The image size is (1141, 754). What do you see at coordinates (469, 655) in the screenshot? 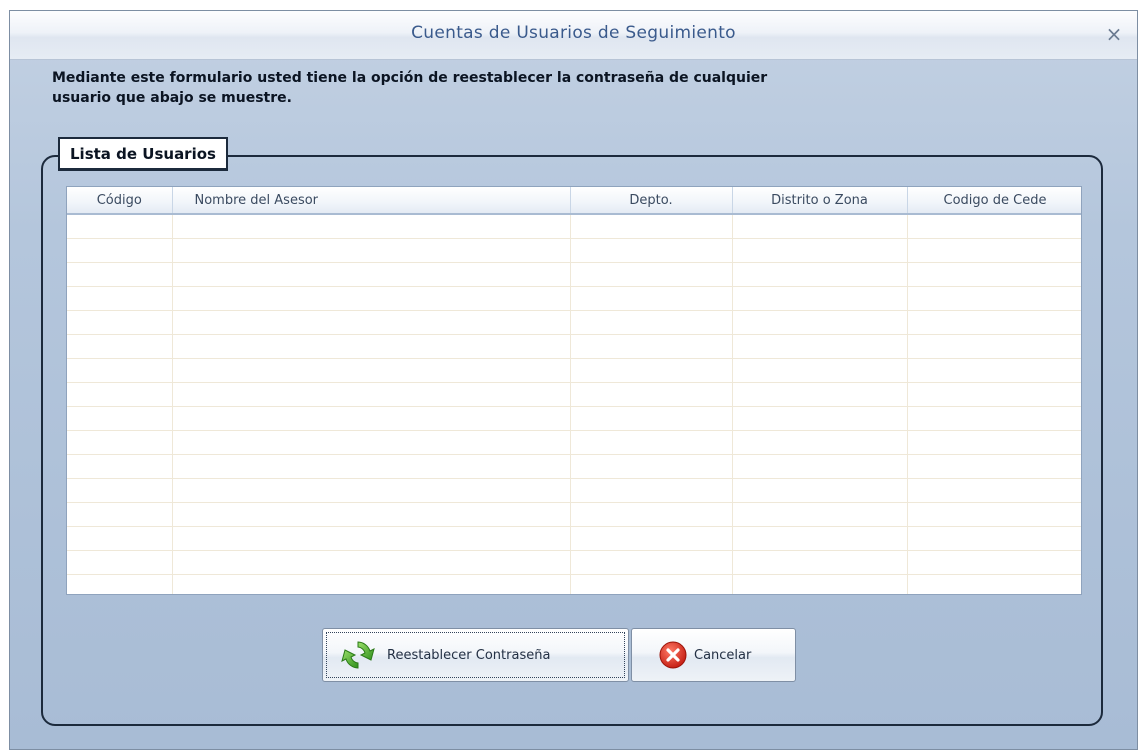
I see `reset-password-label: Reestablecer Contraseña` at bounding box center [469, 655].